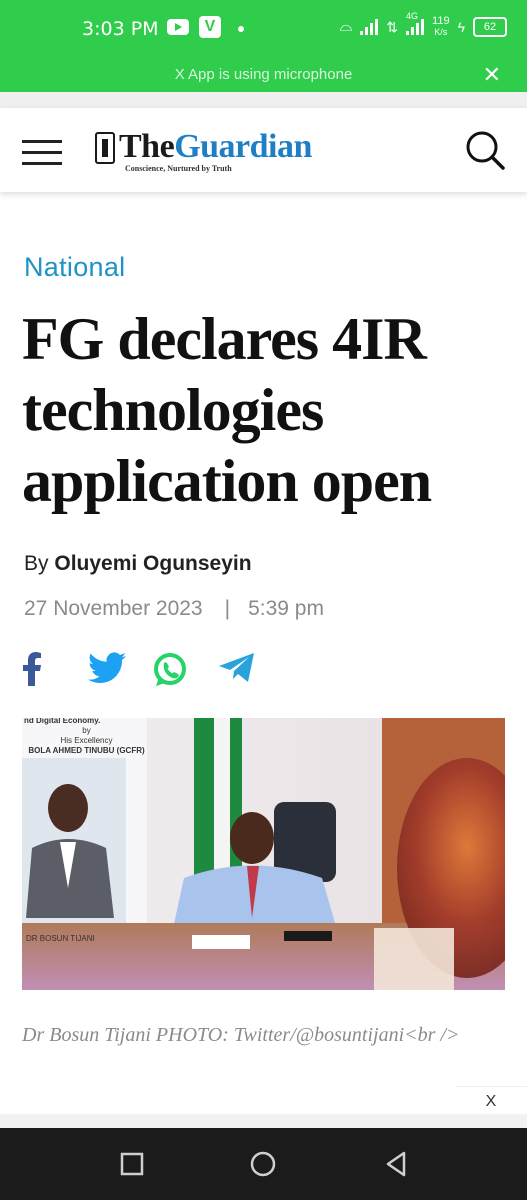 The width and height of the screenshot is (527, 1200). I want to click on logo-wordmark: TheGuardian, so click(215, 147).